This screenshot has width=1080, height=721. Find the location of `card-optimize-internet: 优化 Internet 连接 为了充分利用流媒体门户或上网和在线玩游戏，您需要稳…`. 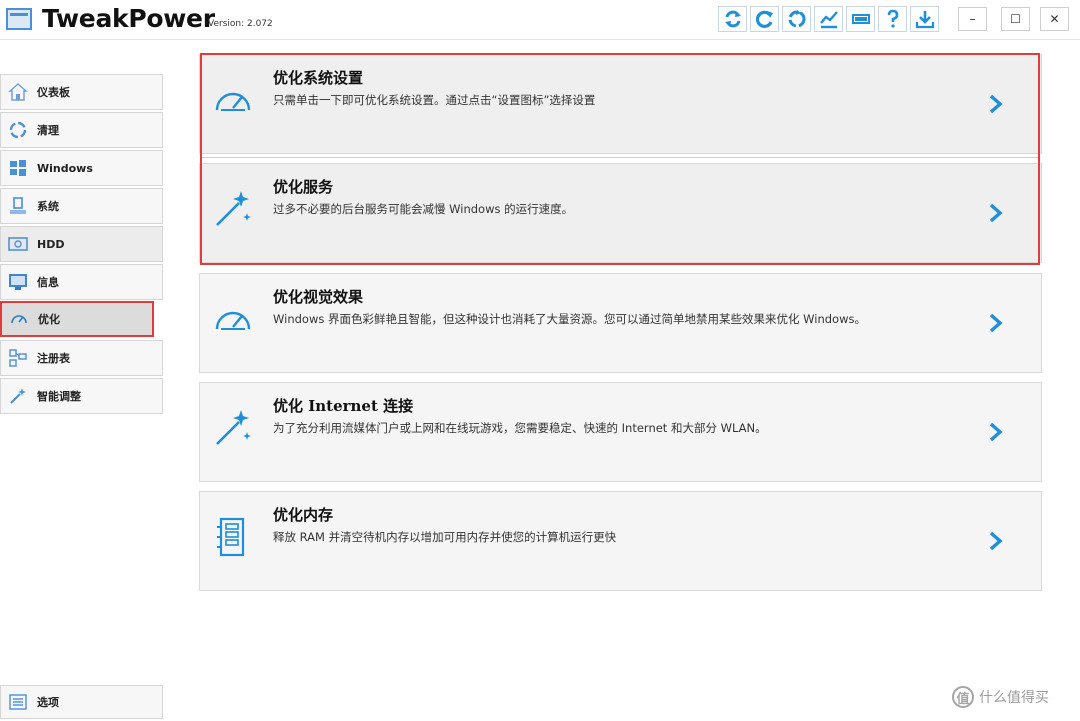

card-optimize-internet: 优化 Internet 连接 为了充分利用流媒体门户或上网和在线玩游戏，您需要稳… is located at coordinates (620, 432).